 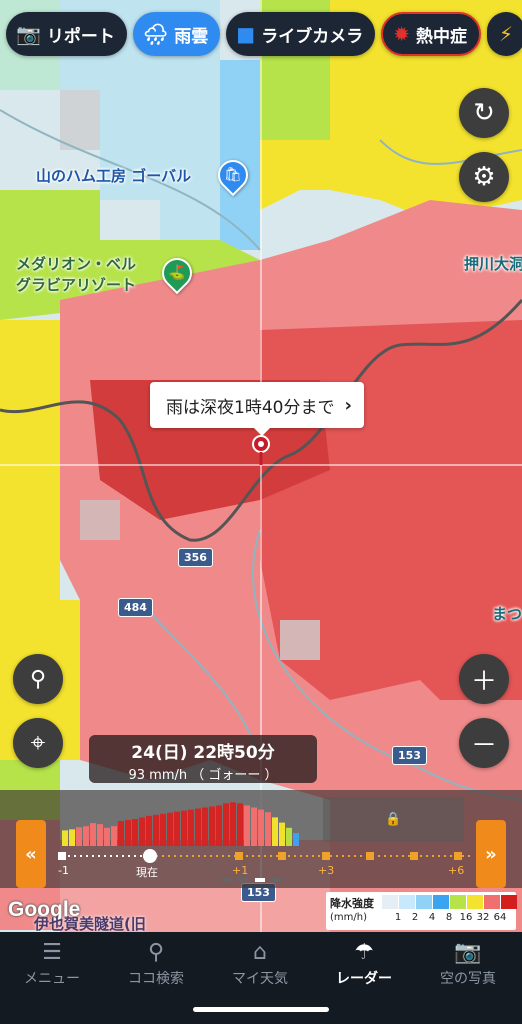 What do you see at coordinates (191, 36) in the screenshot?
I see `chip-rain-cloud-label: 雨雲` at bounding box center [191, 36].